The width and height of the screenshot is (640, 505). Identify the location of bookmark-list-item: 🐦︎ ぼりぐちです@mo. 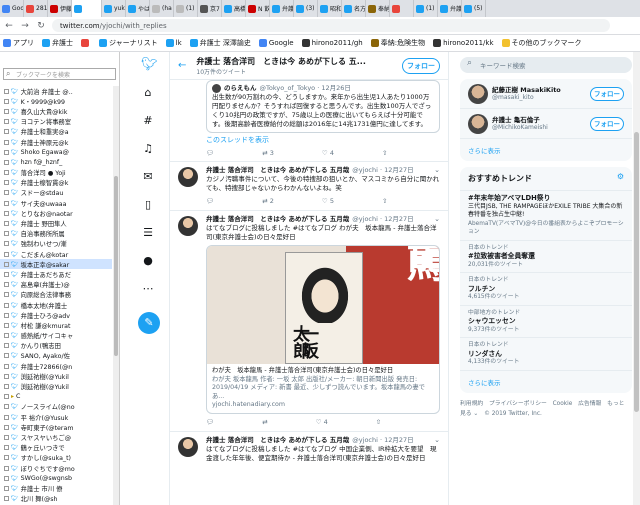
(56, 468).